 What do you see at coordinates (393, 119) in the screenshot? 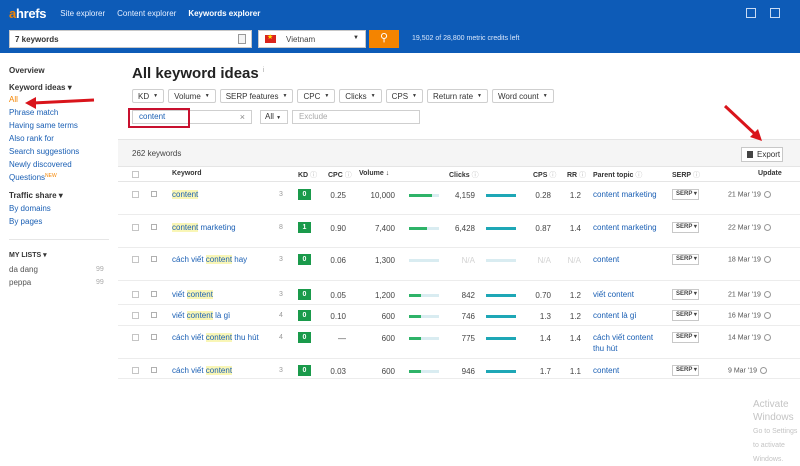
I see `annotation-arrows` at bounding box center [393, 119].